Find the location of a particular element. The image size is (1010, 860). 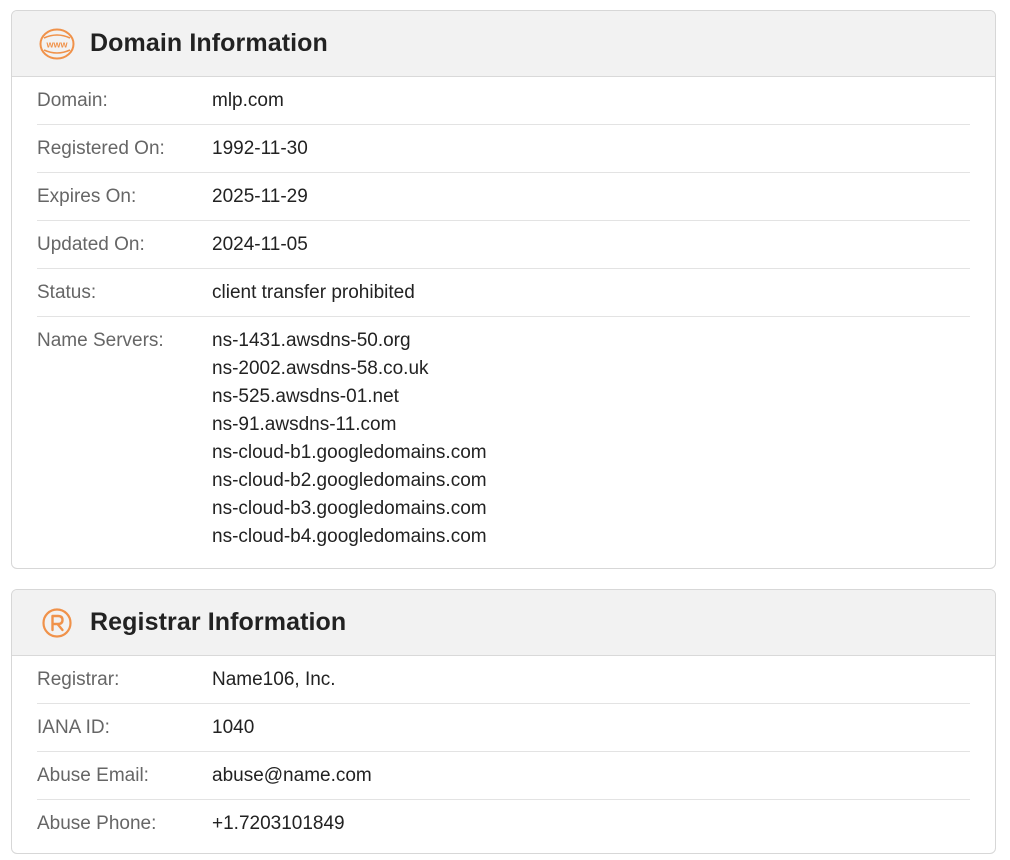

name-server-item: ns-cloud-b3.googledomains.com is located at coordinates (349, 508).